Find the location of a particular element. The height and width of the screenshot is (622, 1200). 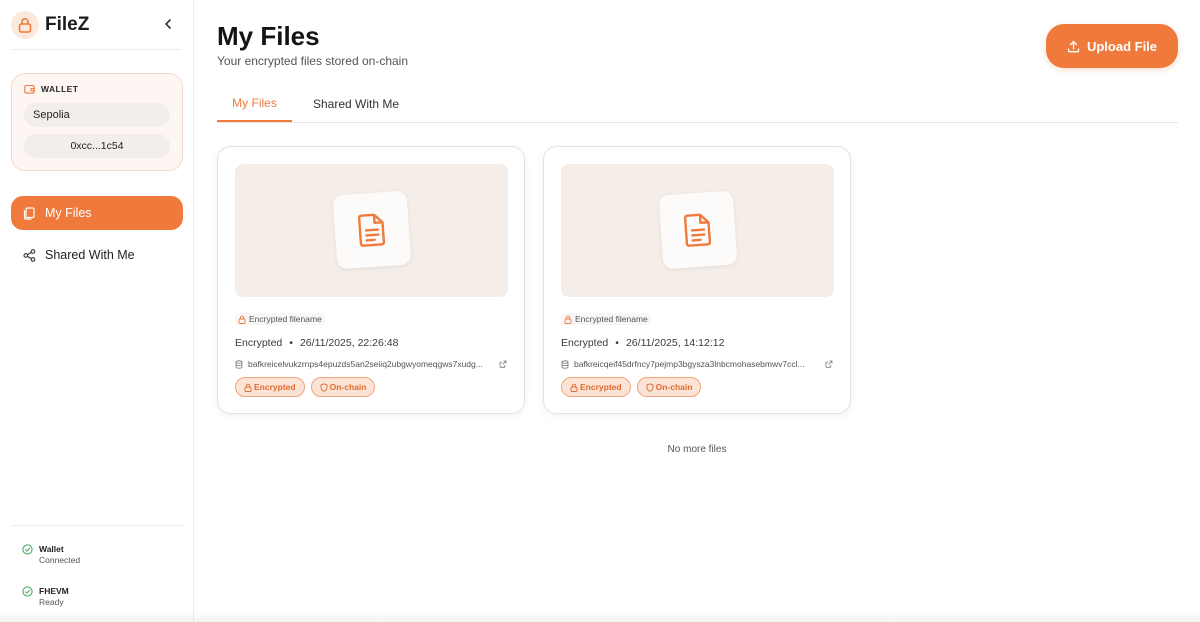

page-subtitle: Your encrypted files stored on-chain is located at coordinates (313, 61).